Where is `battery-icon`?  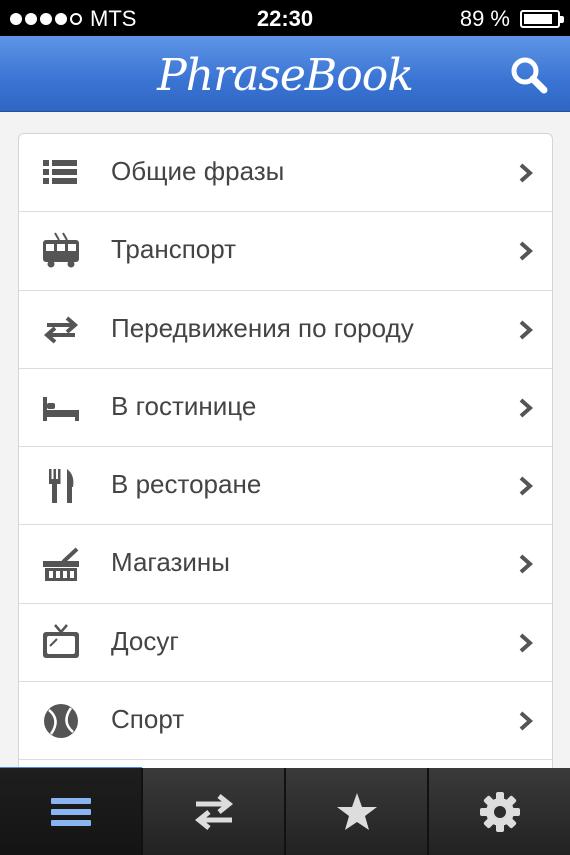 battery-icon is located at coordinates (542, 19).